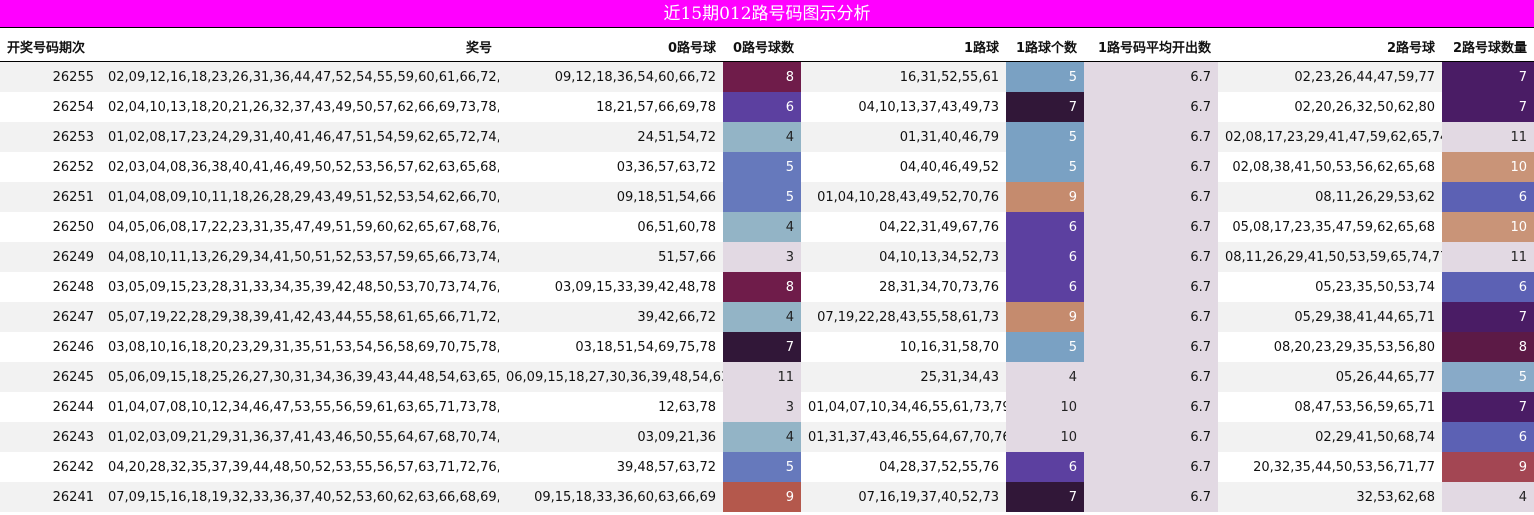 Image resolution: width=1534 pixels, height=515 pixels. Describe the element at coordinates (611, 407) in the screenshot. I see `route0-cell: 12,63,78` at that location.